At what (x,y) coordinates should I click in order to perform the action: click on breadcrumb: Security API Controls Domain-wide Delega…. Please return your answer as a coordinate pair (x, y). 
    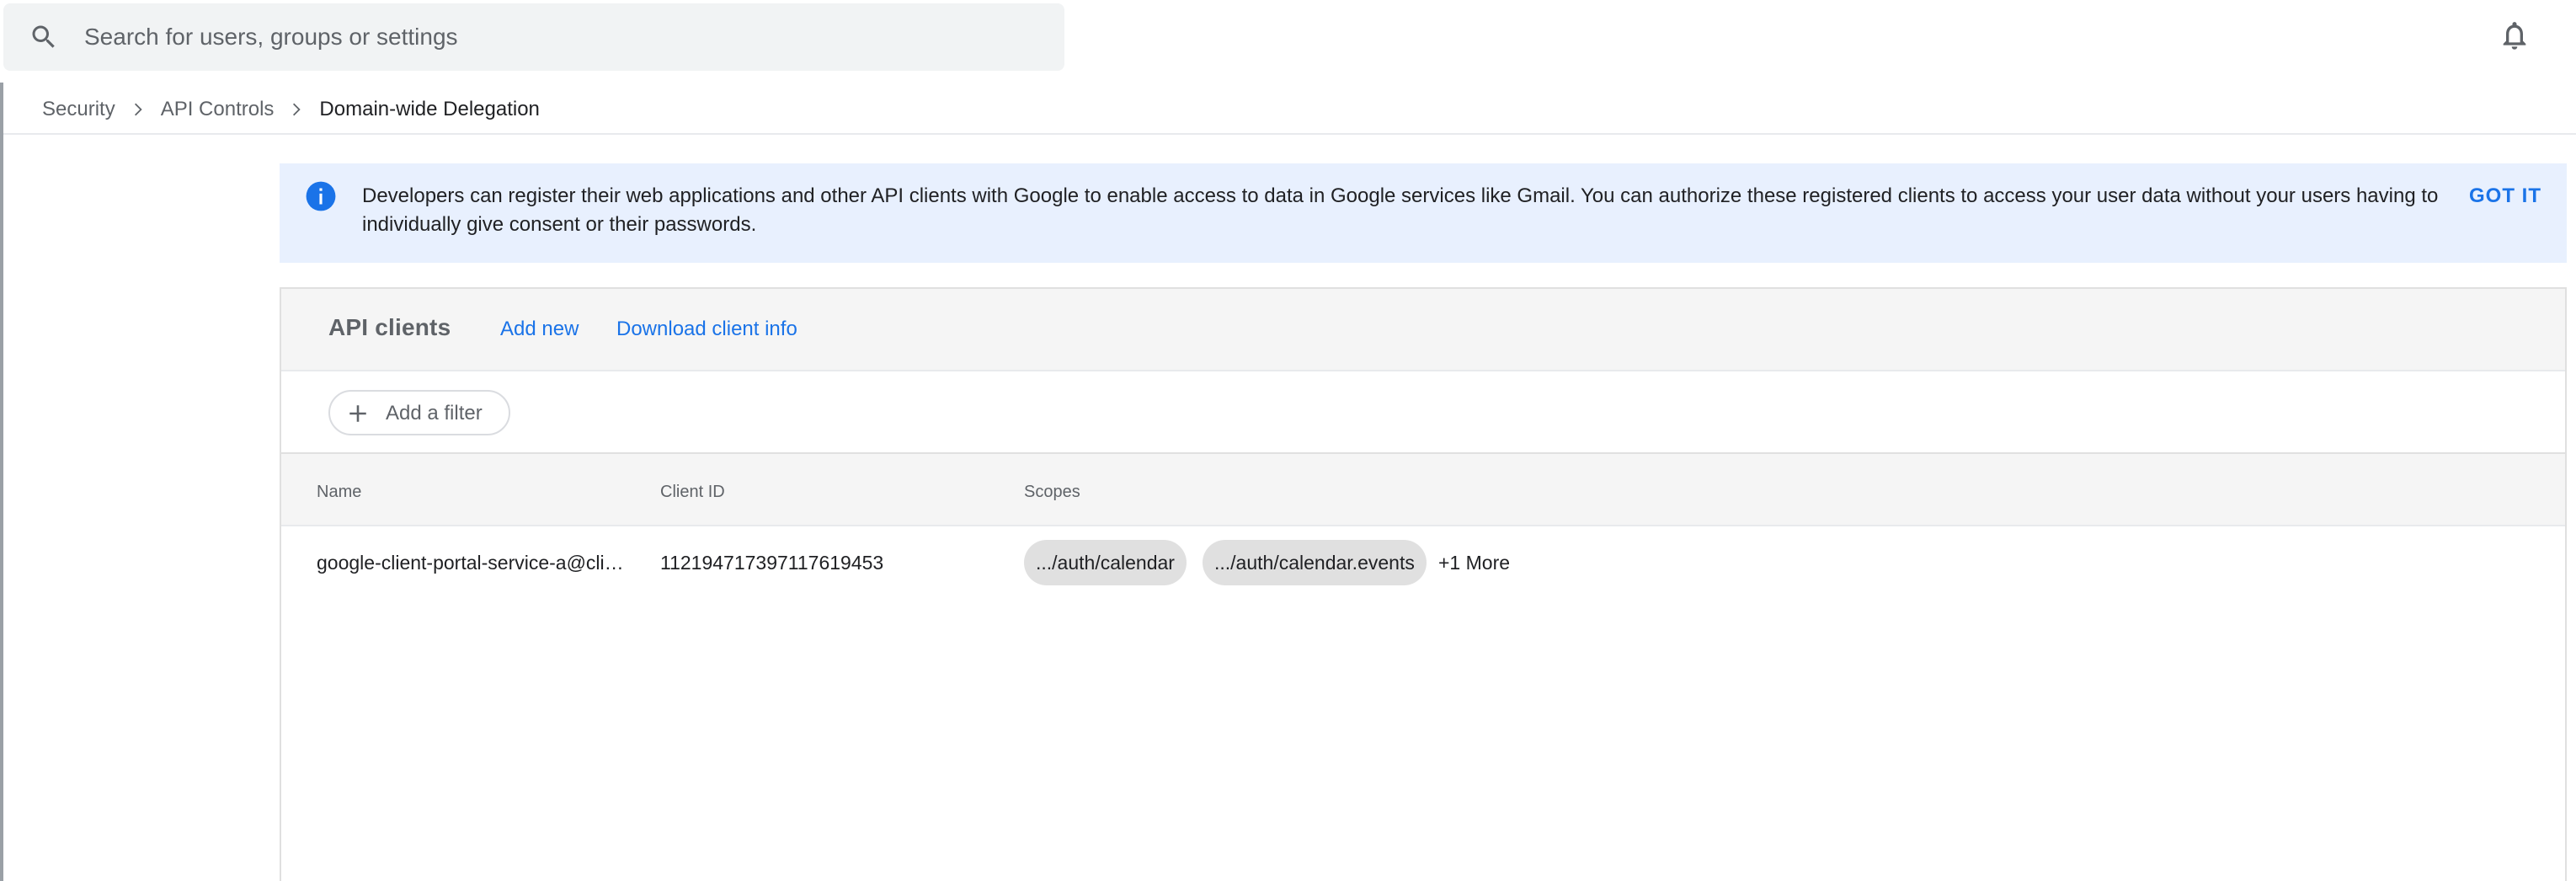
    Looking at the image, I should click on (291, 109).